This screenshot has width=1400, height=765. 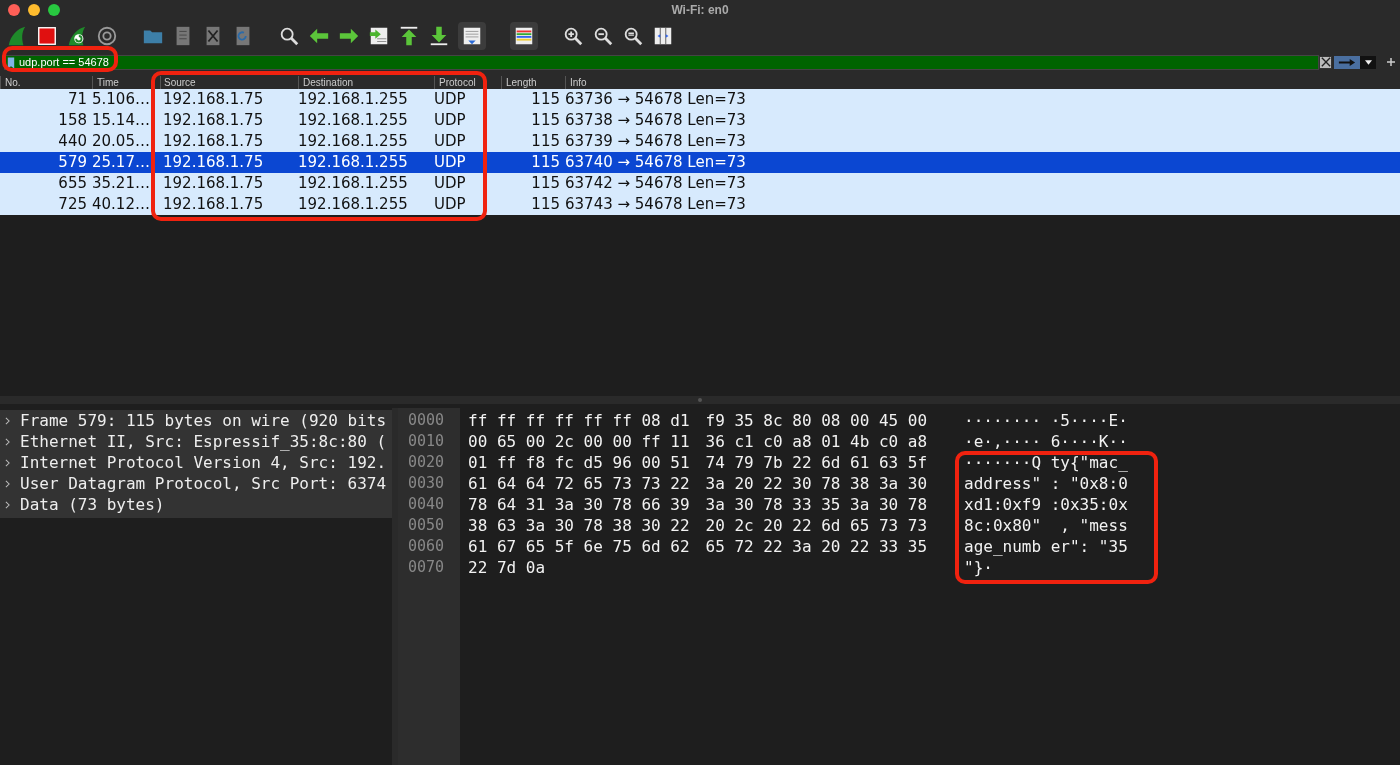 What do you see at coordinates (1046, 546) in the screenshot?
I see `ascii-bytes: age_numb er": "35` at bounding box center [1046, 546].